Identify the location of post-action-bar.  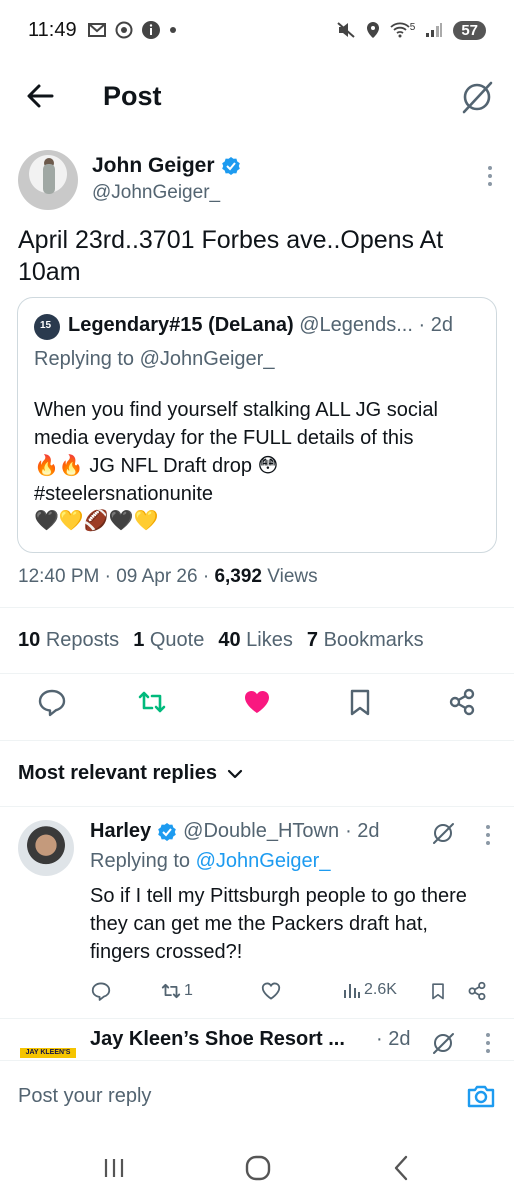
(257, 706).